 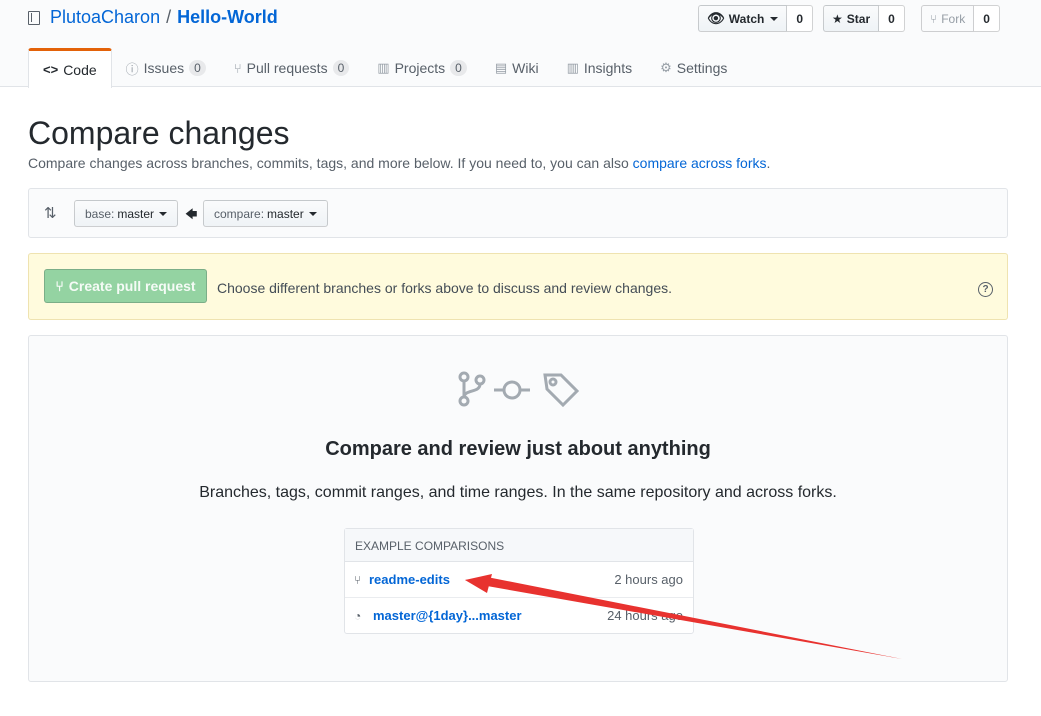 I want to click on base-label: base:, so click(x=100, y=213).